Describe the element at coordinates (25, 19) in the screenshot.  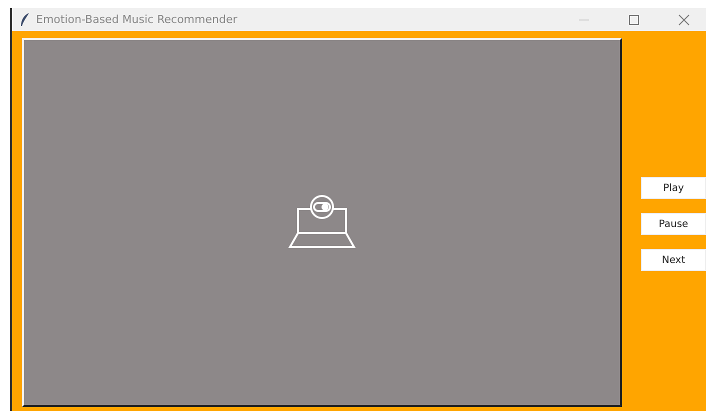
I see `feather-icon` at that location.